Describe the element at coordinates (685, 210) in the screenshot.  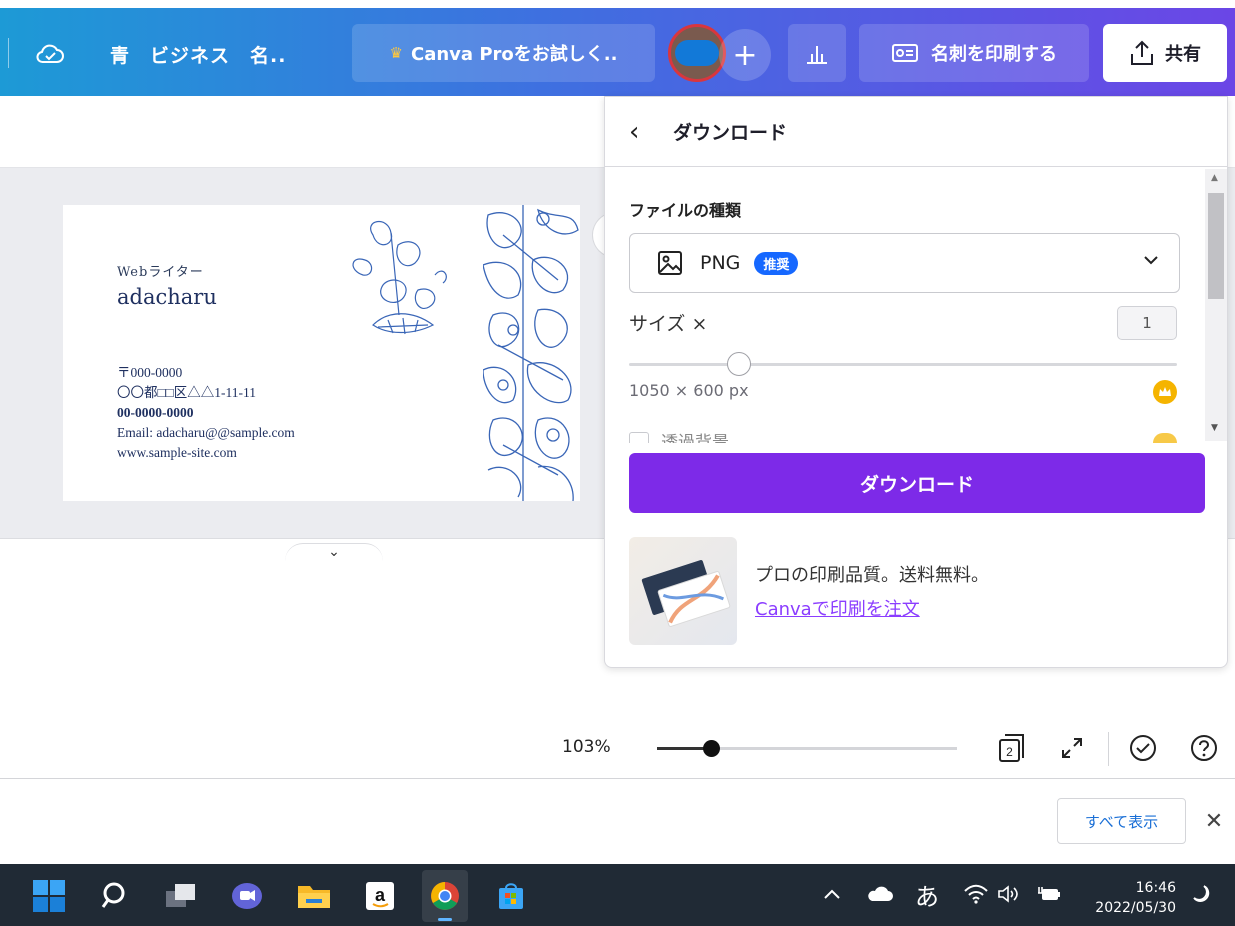
I see `file-type-label: ファイルの種類` at that location.